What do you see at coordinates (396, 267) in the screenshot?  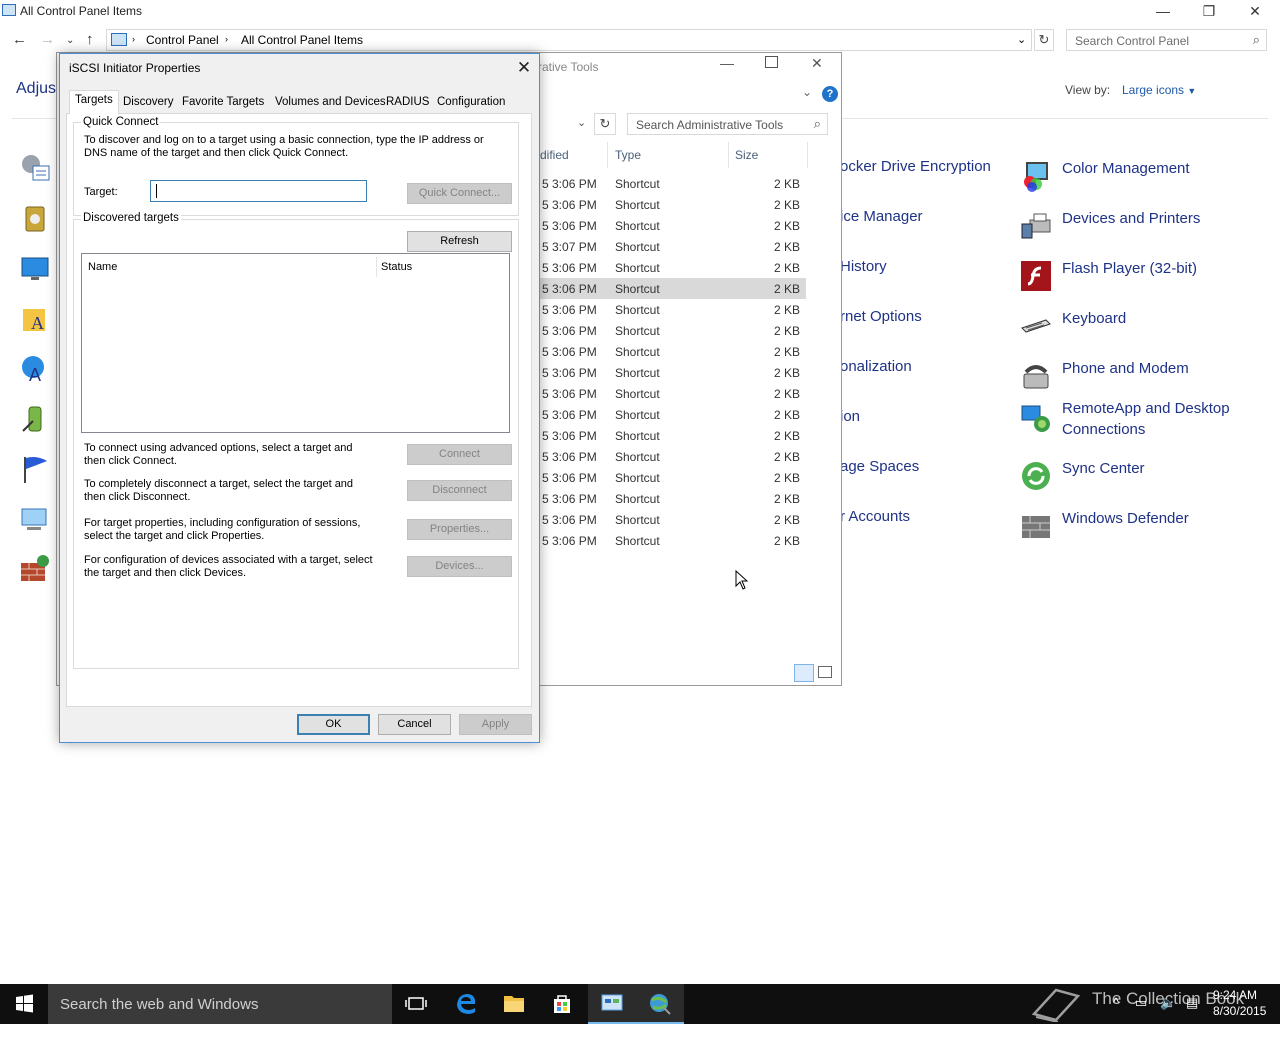 I see `column-header-status: Status` at bounding box center [396, 267].